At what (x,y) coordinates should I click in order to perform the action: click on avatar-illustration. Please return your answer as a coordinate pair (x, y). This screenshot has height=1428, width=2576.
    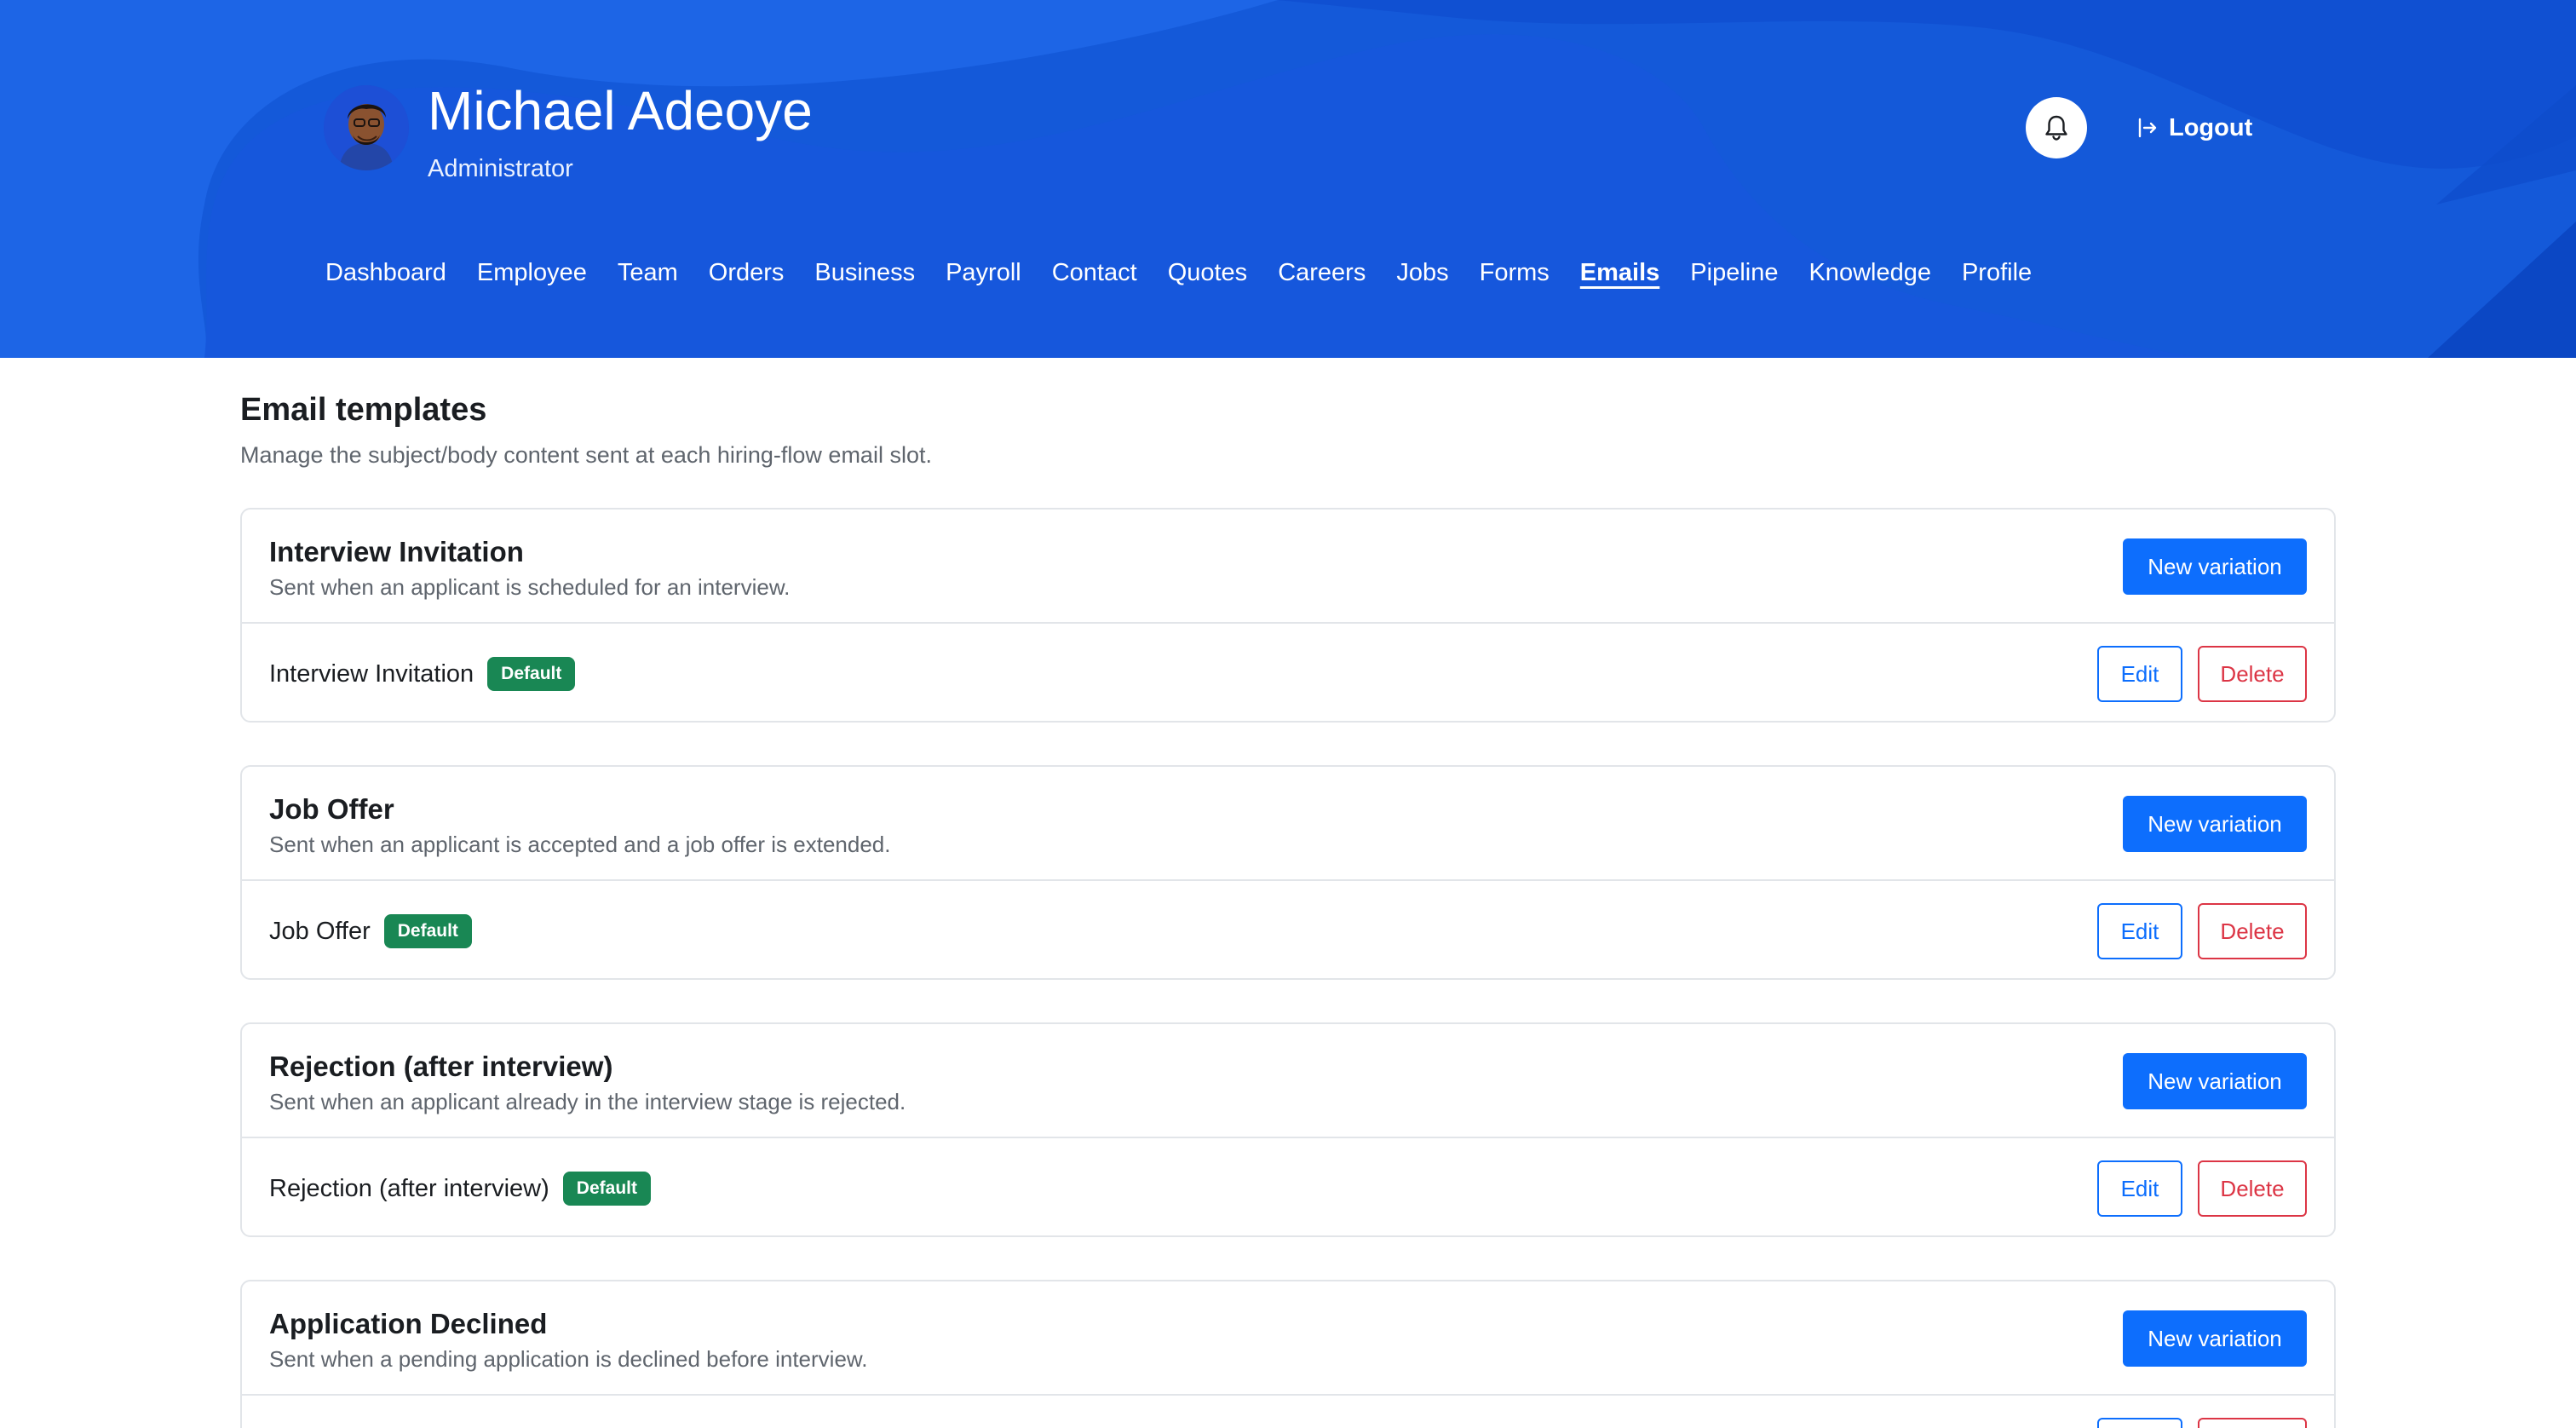
    Looking at the image, I should click on (366, 127).